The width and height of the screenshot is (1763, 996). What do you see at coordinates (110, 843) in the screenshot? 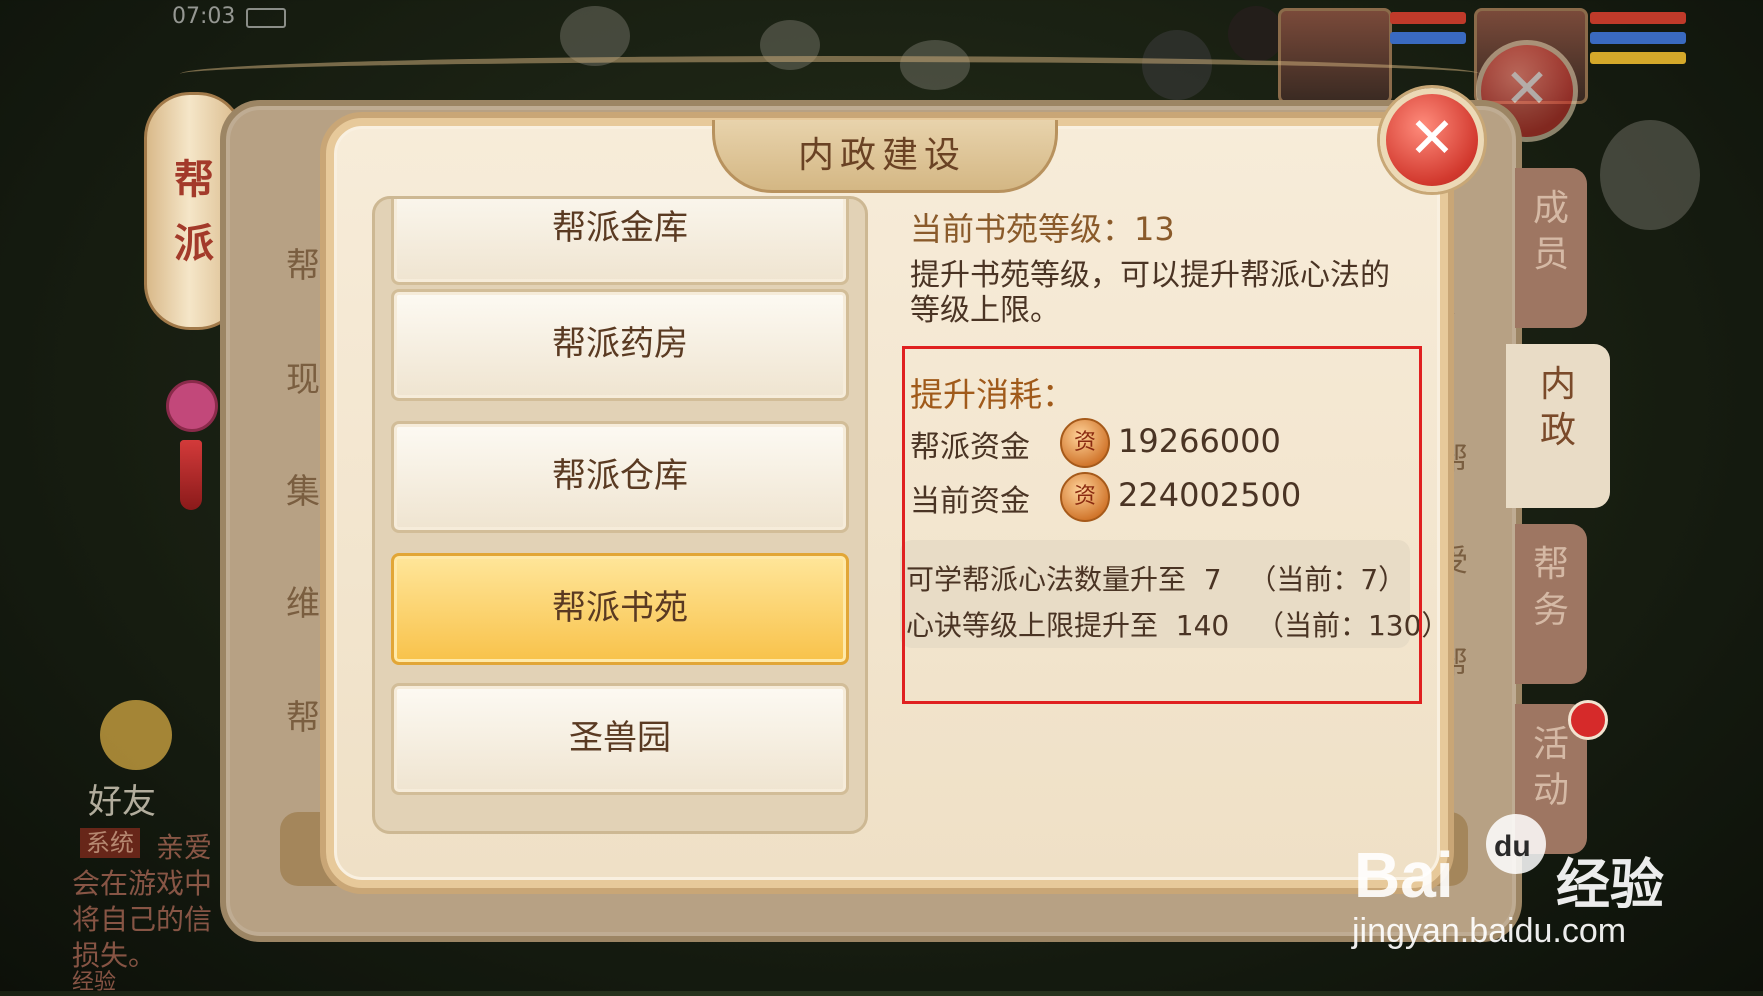
I see `system-badge: 系统` at bounding box center [110, 843].